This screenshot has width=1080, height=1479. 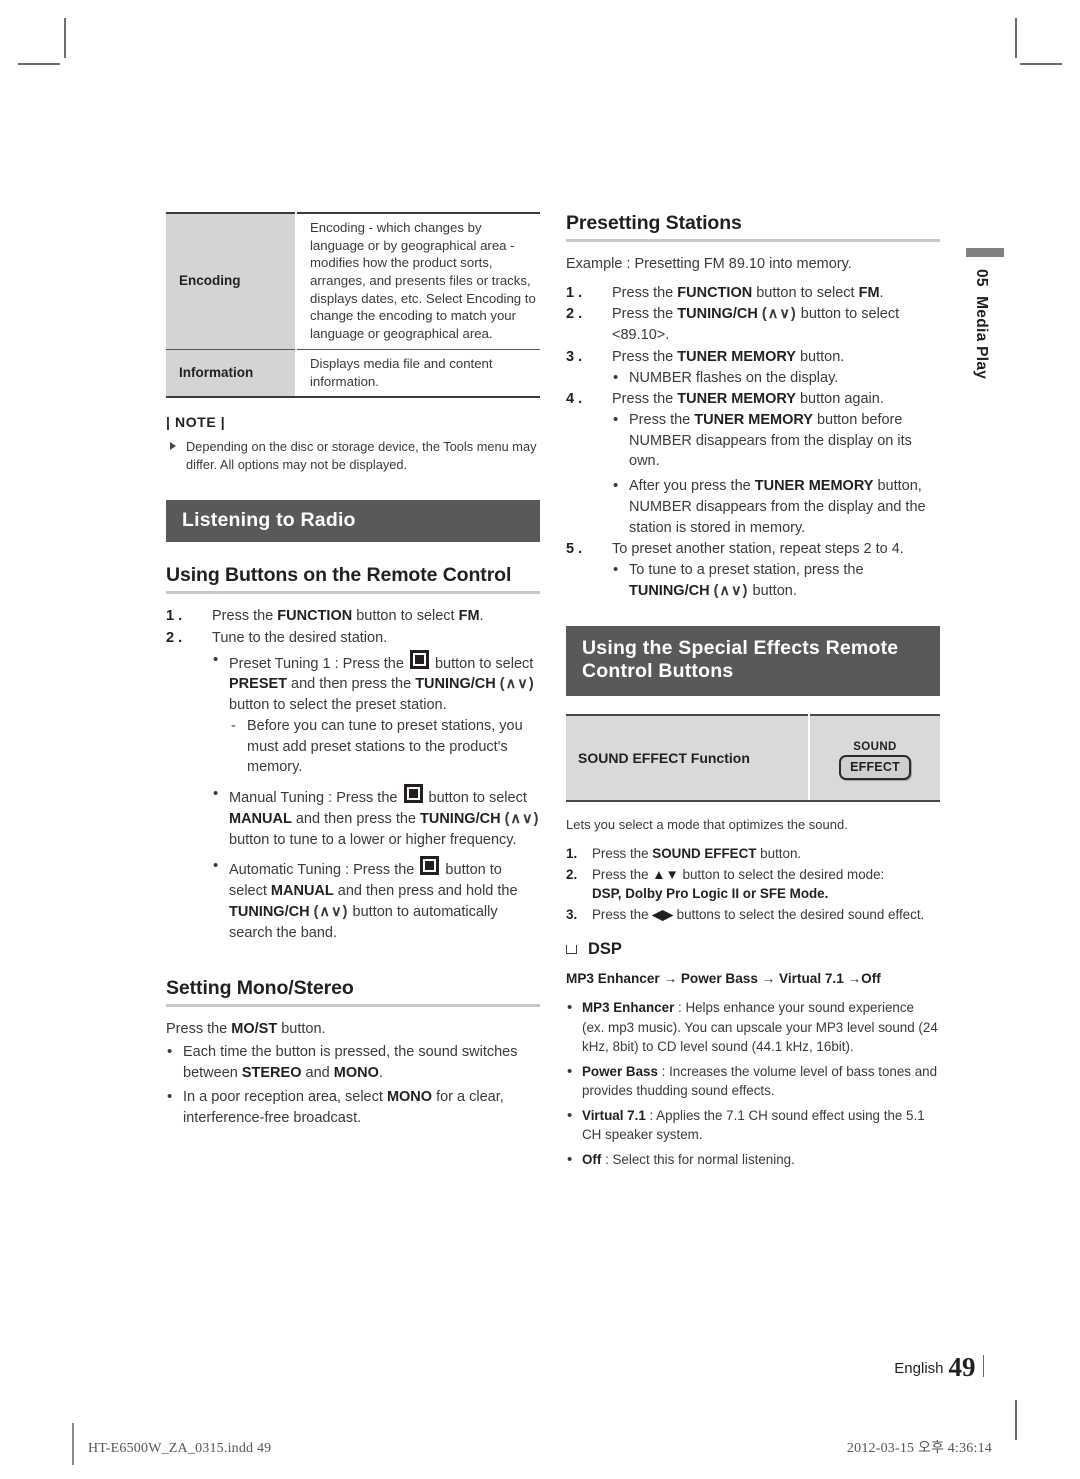 What do you see at coordinates (338, 705) in the screenshot?
I see `bullet-text-part: button to select the preset station.` at bounding box center [338, 705].